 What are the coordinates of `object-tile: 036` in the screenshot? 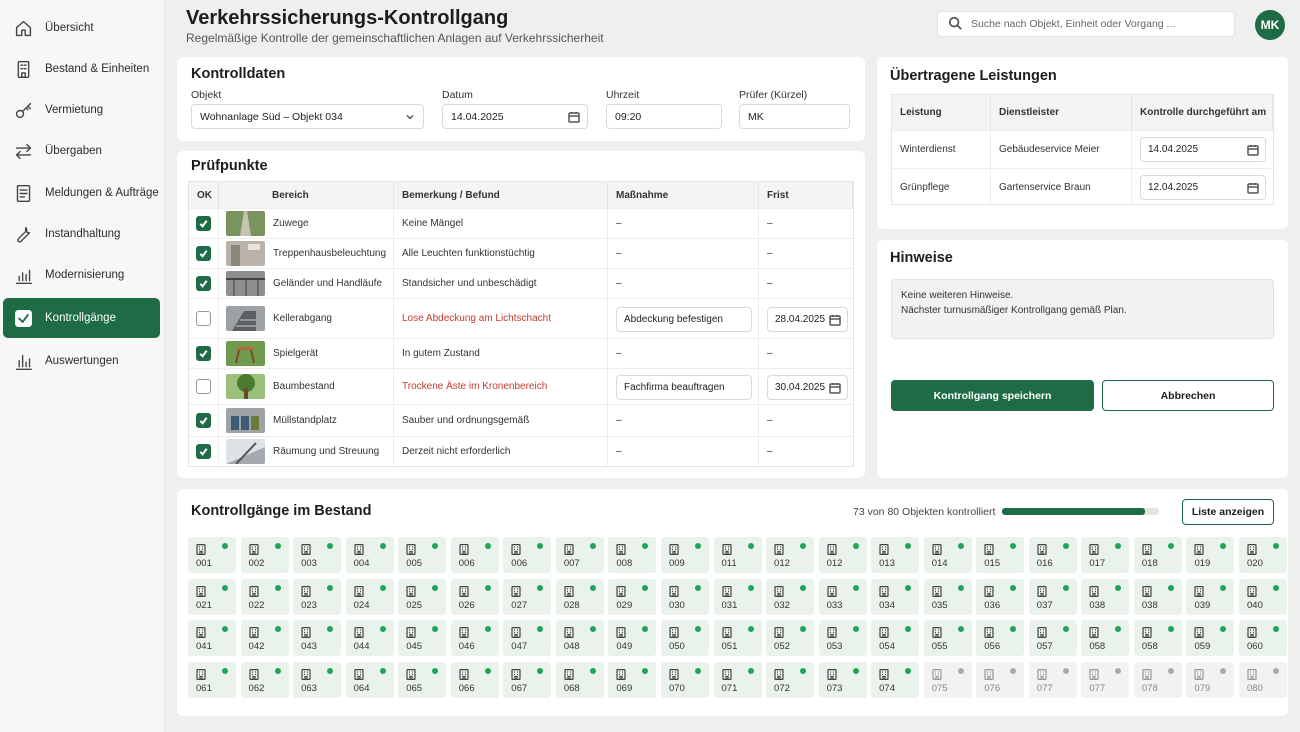 It's located at (1000, 596).